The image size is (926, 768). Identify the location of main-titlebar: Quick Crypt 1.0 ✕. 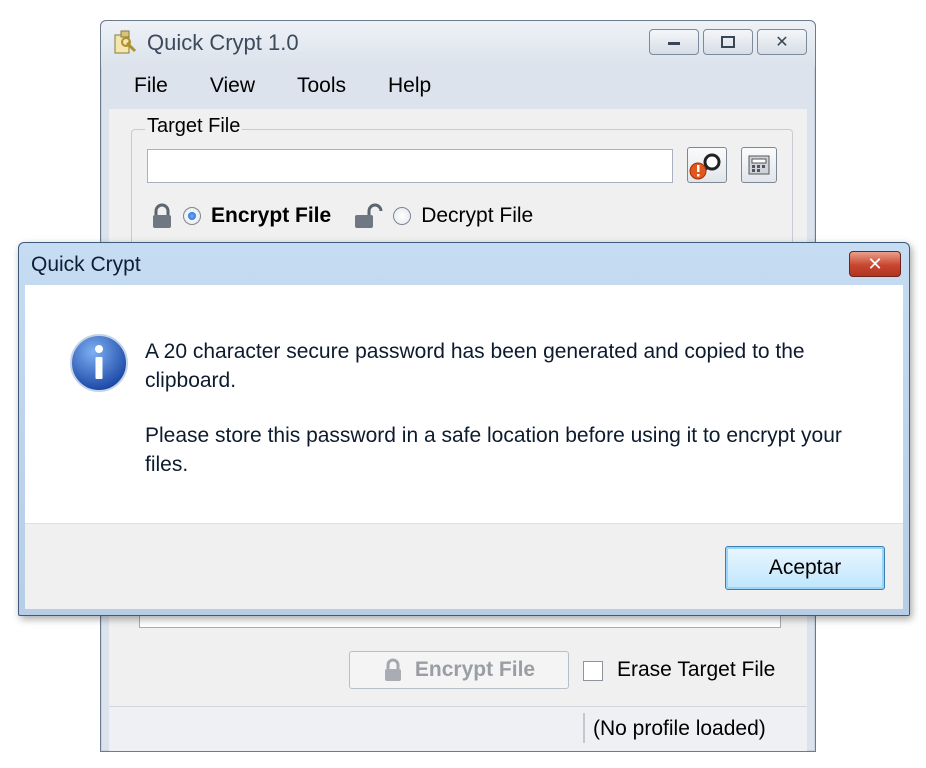
(458, 44).